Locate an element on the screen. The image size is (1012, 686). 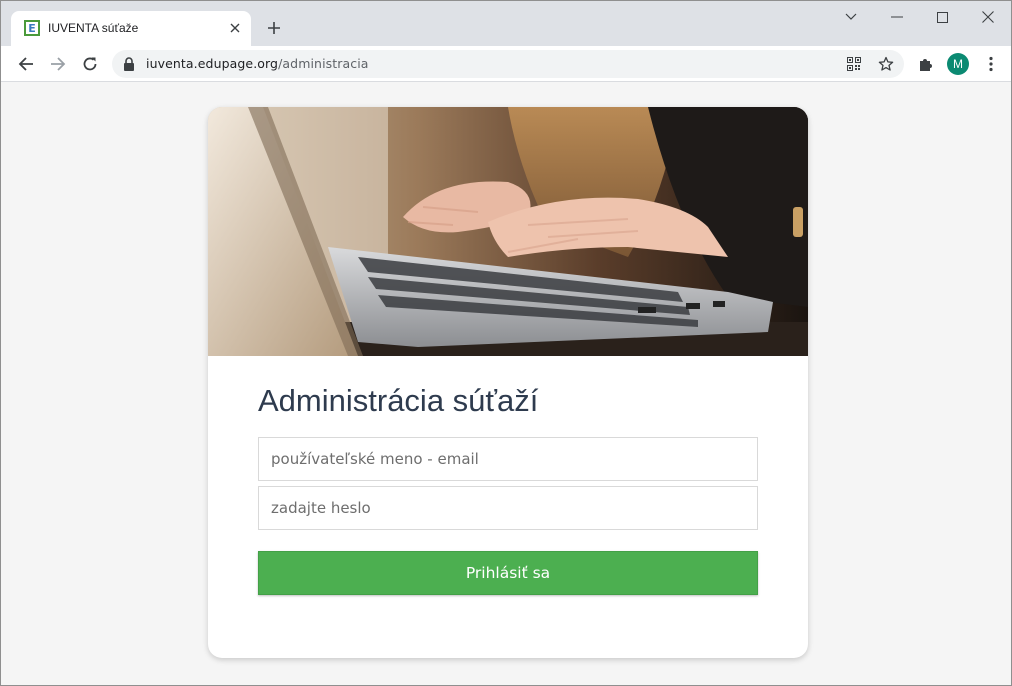
browser-toolbar: iuventa.edupage.org/administracia M is located at coordinates (506, 64).